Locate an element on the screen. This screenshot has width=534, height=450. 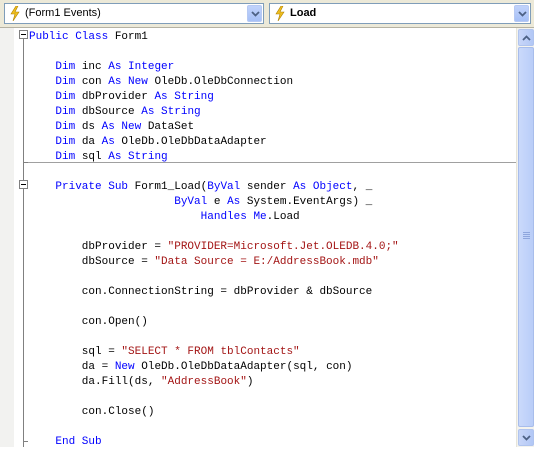
code-token: inc is located at coordinates (92, 67).